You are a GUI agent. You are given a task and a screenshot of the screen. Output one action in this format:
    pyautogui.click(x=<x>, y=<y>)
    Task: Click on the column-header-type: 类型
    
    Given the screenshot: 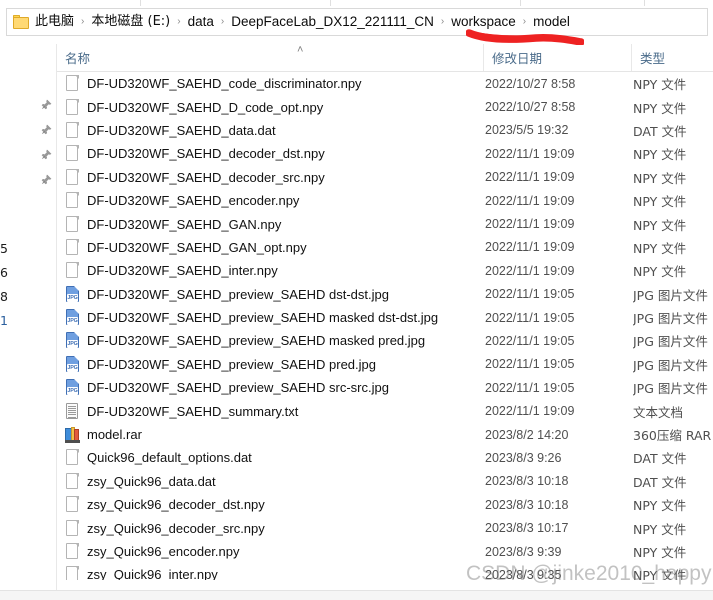 What is the action you would take?
    pyautogui.click(x=672, y=57)
    